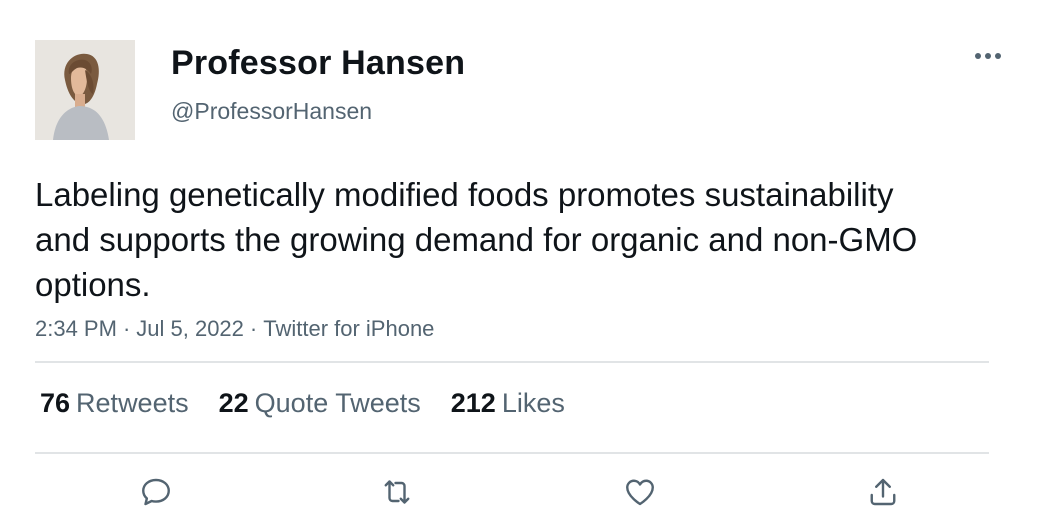 The image size is (1050, 525). I want to click on likes-stat: 212 Likes, so click(508, 403).